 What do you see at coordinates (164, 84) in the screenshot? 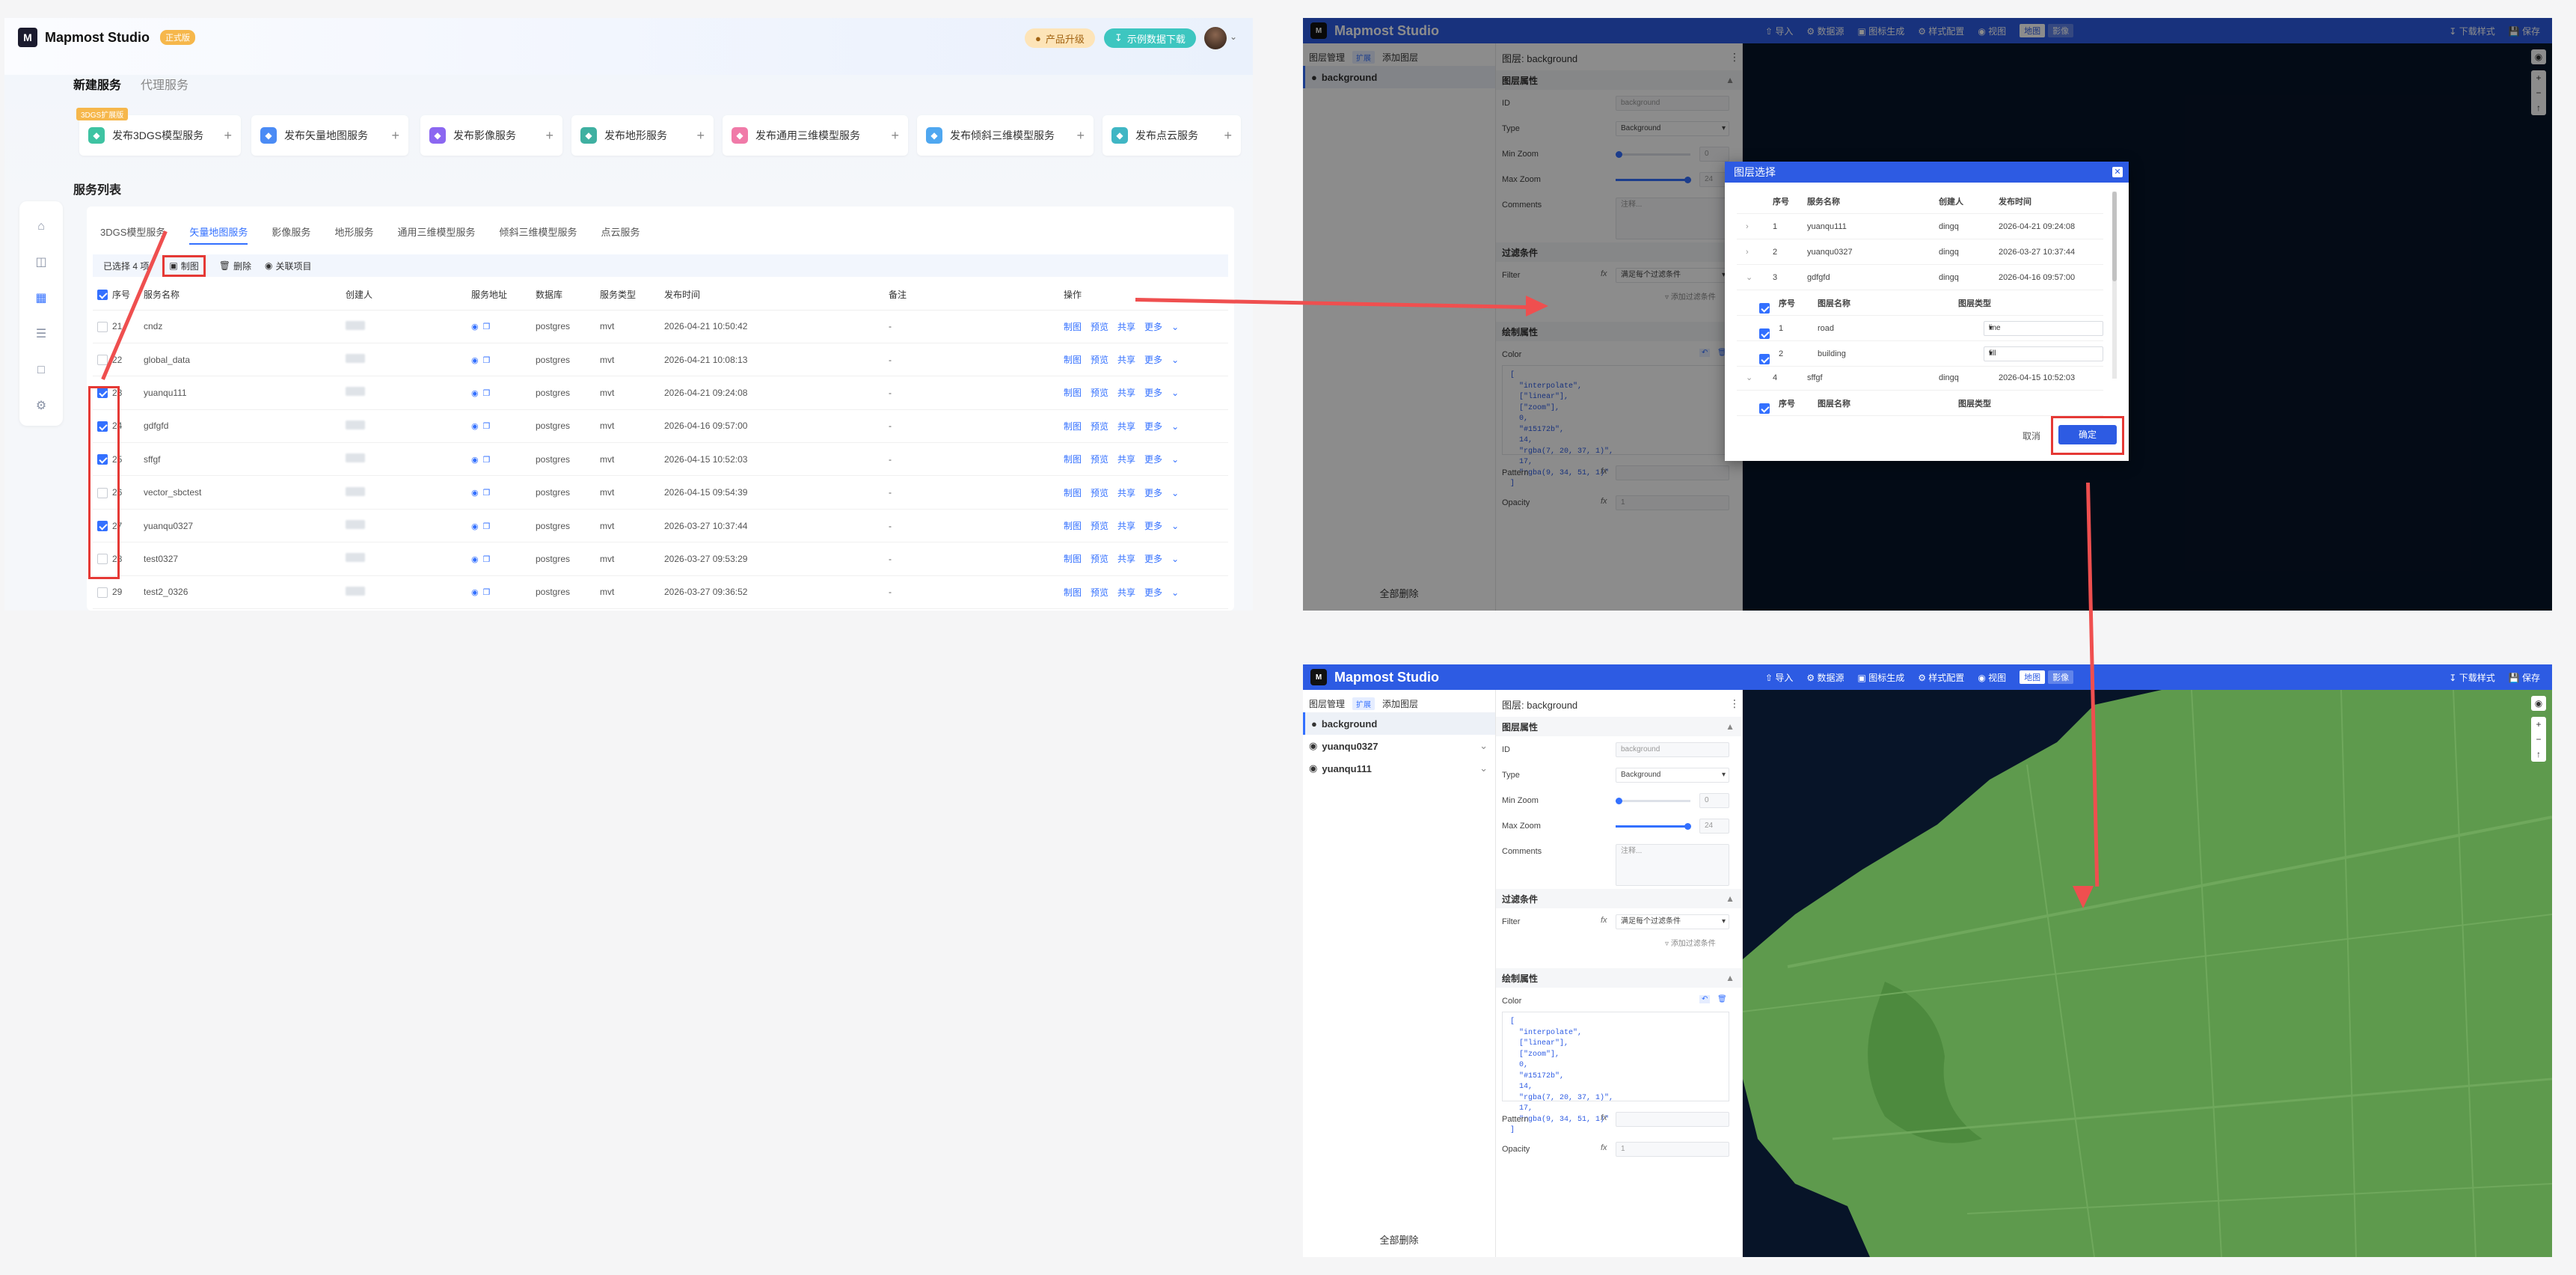
I see `tab-proxy-service: 代理服务` at bounding box center [164, 84].